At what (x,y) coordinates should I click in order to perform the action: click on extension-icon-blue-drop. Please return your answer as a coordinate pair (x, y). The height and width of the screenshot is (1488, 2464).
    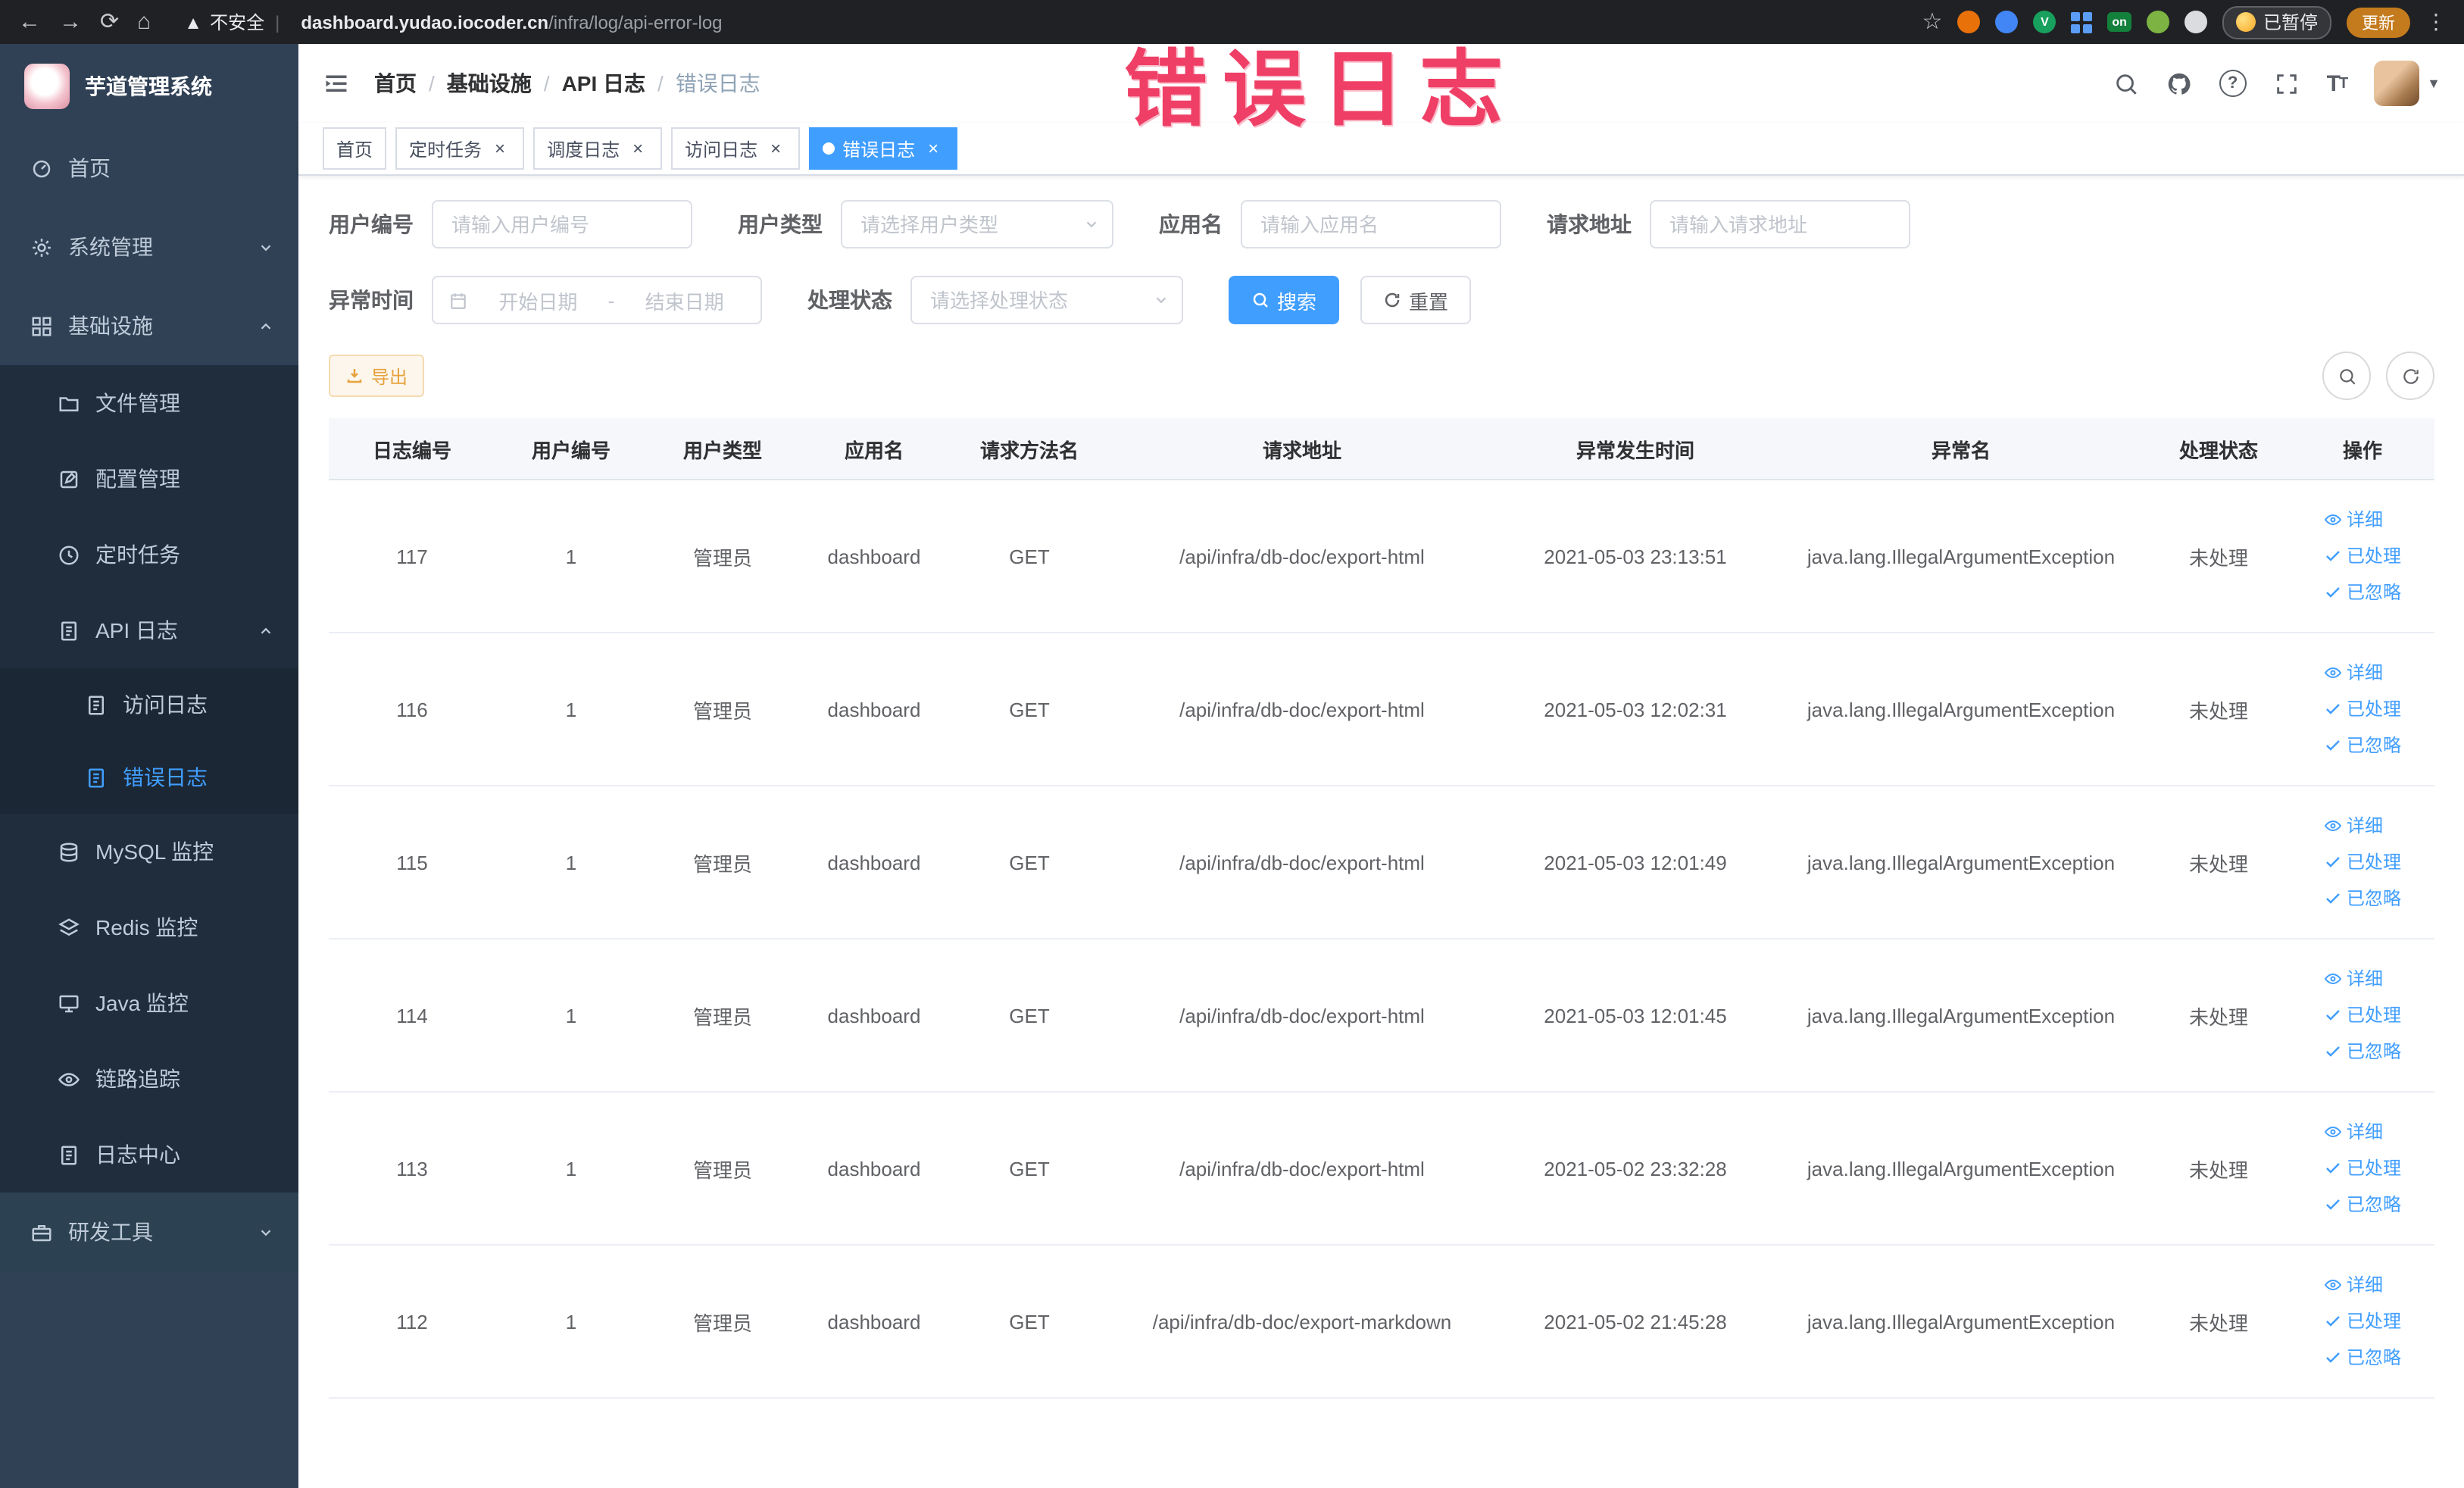
    Looking at the image, I should click on (2007, 22).